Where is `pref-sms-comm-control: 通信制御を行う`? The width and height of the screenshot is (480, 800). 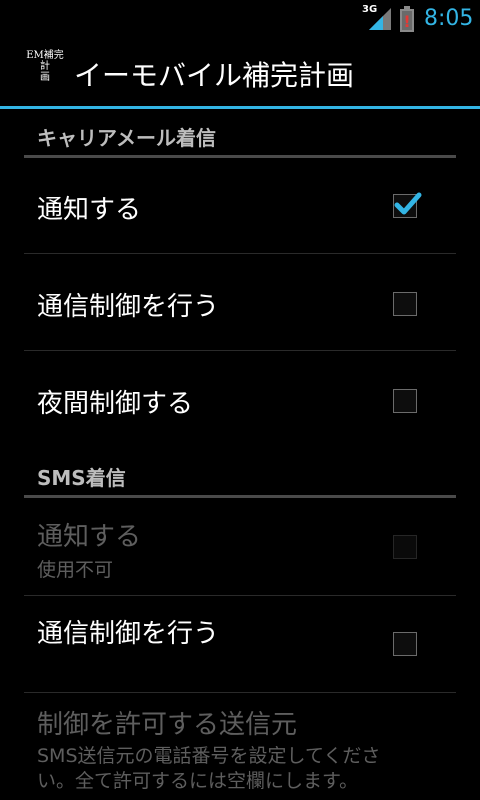
pref-sms-comm-control: 通信制御を行う is located at coordinates (240, 645).